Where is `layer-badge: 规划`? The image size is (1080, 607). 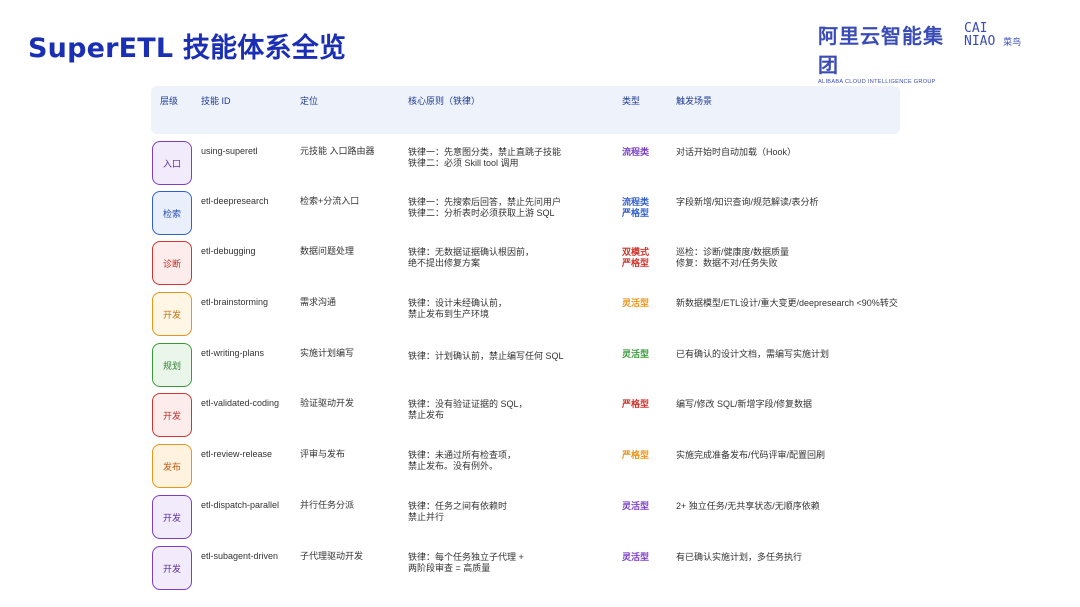 layer-badge: 规划 is located at coordinates (172, 365).